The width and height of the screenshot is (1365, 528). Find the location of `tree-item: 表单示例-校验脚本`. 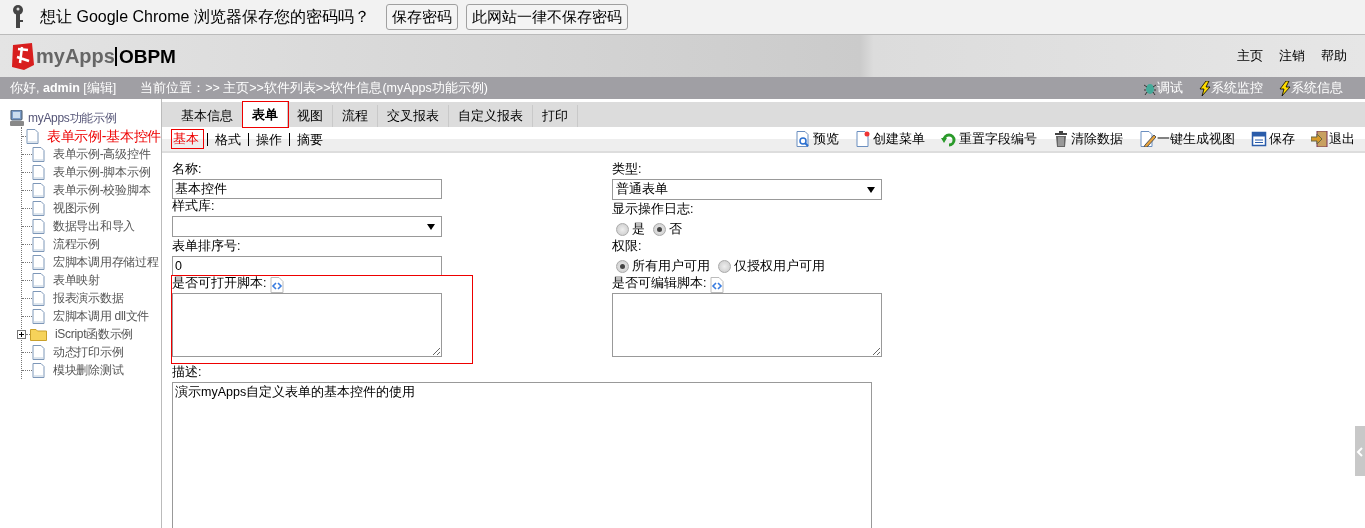

tree-item: 表单示例-校验脚本 is located at coordinates (102, 190).